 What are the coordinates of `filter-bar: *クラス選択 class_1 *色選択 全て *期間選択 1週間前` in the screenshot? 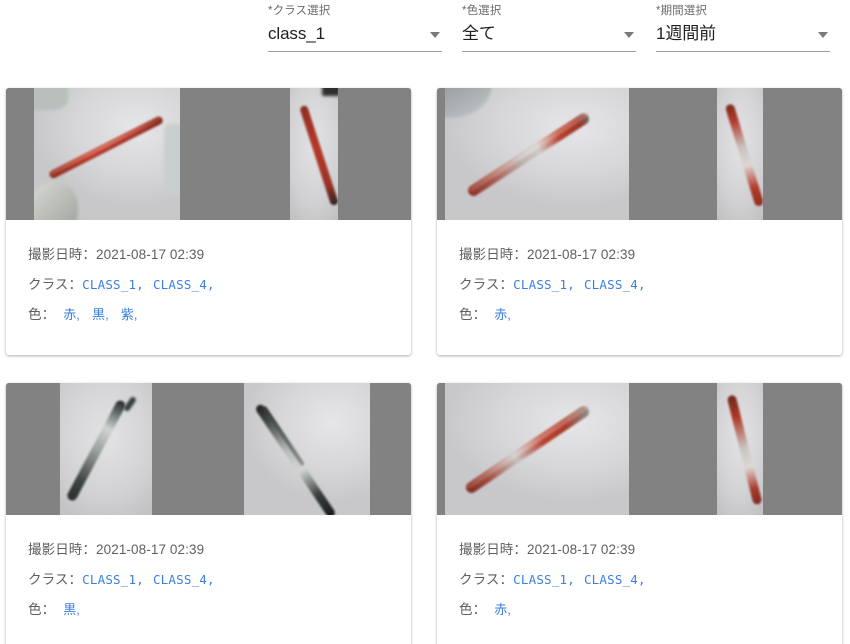 It's located at (559, 29).